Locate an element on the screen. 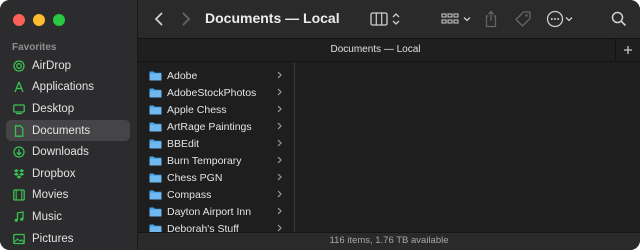  share-icon is located at coordinates (491, 19).